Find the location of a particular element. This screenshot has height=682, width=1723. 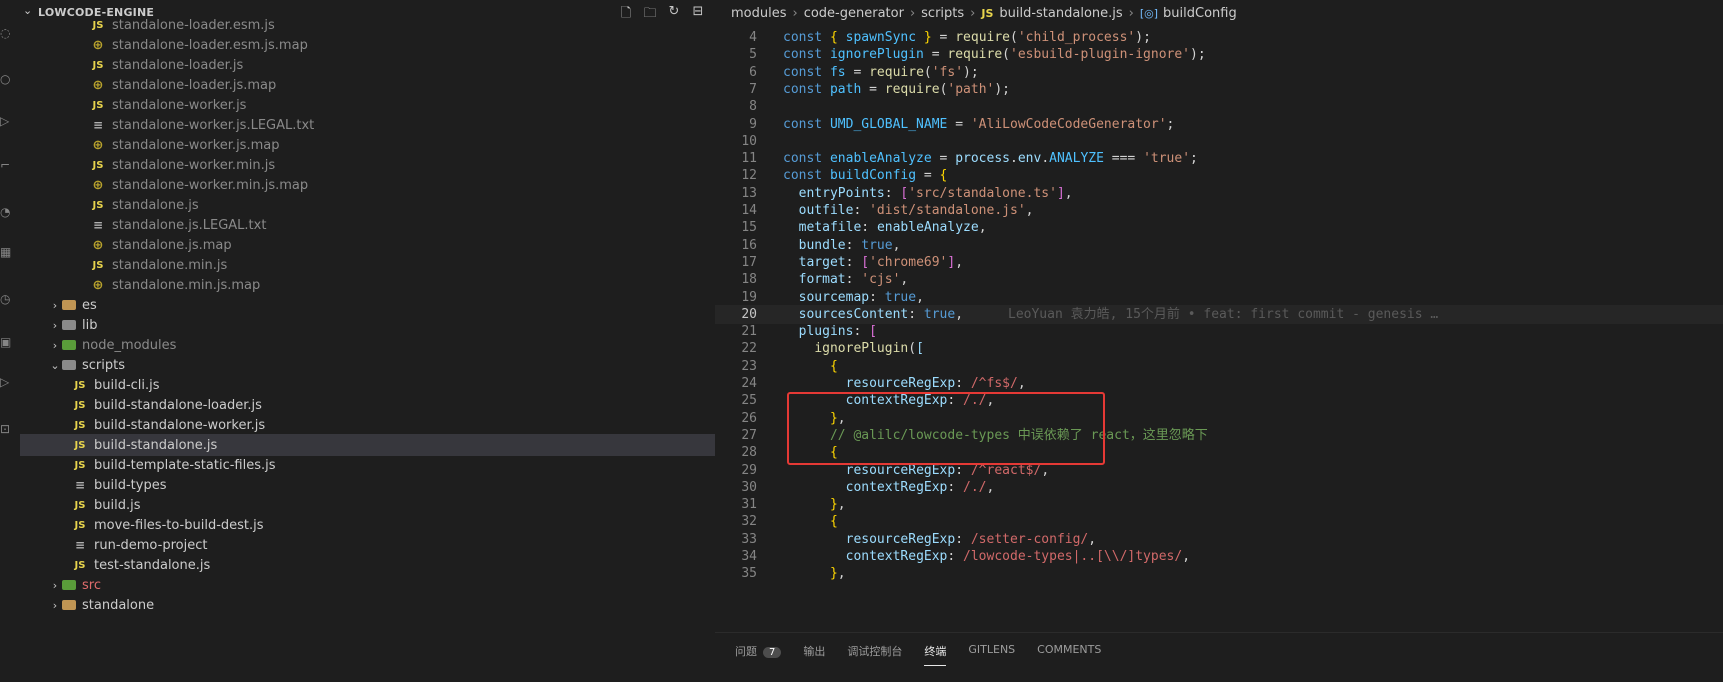

tree-file: JS test-standalone.js is located at coordinates (393, 565).